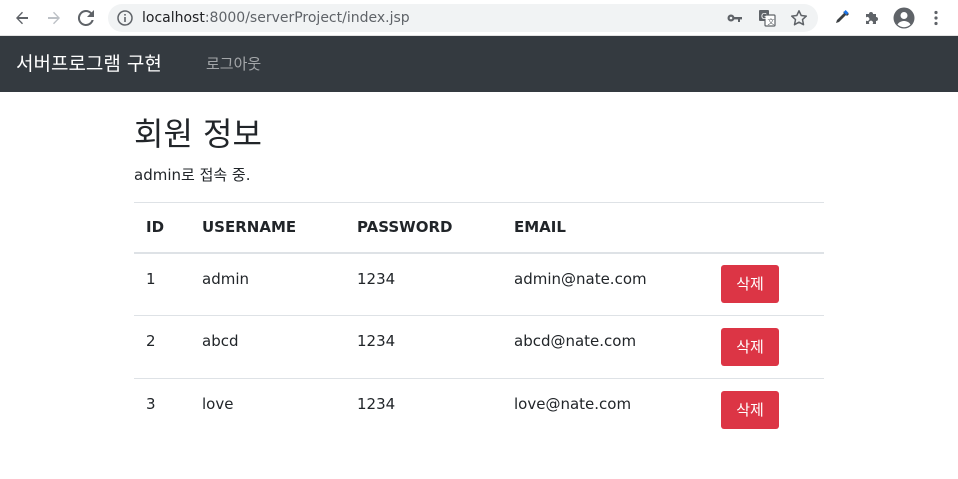  Describe the element at coordinates (605, 410) in the screenshot. I see `cell-email: love@nate.com` at that location.